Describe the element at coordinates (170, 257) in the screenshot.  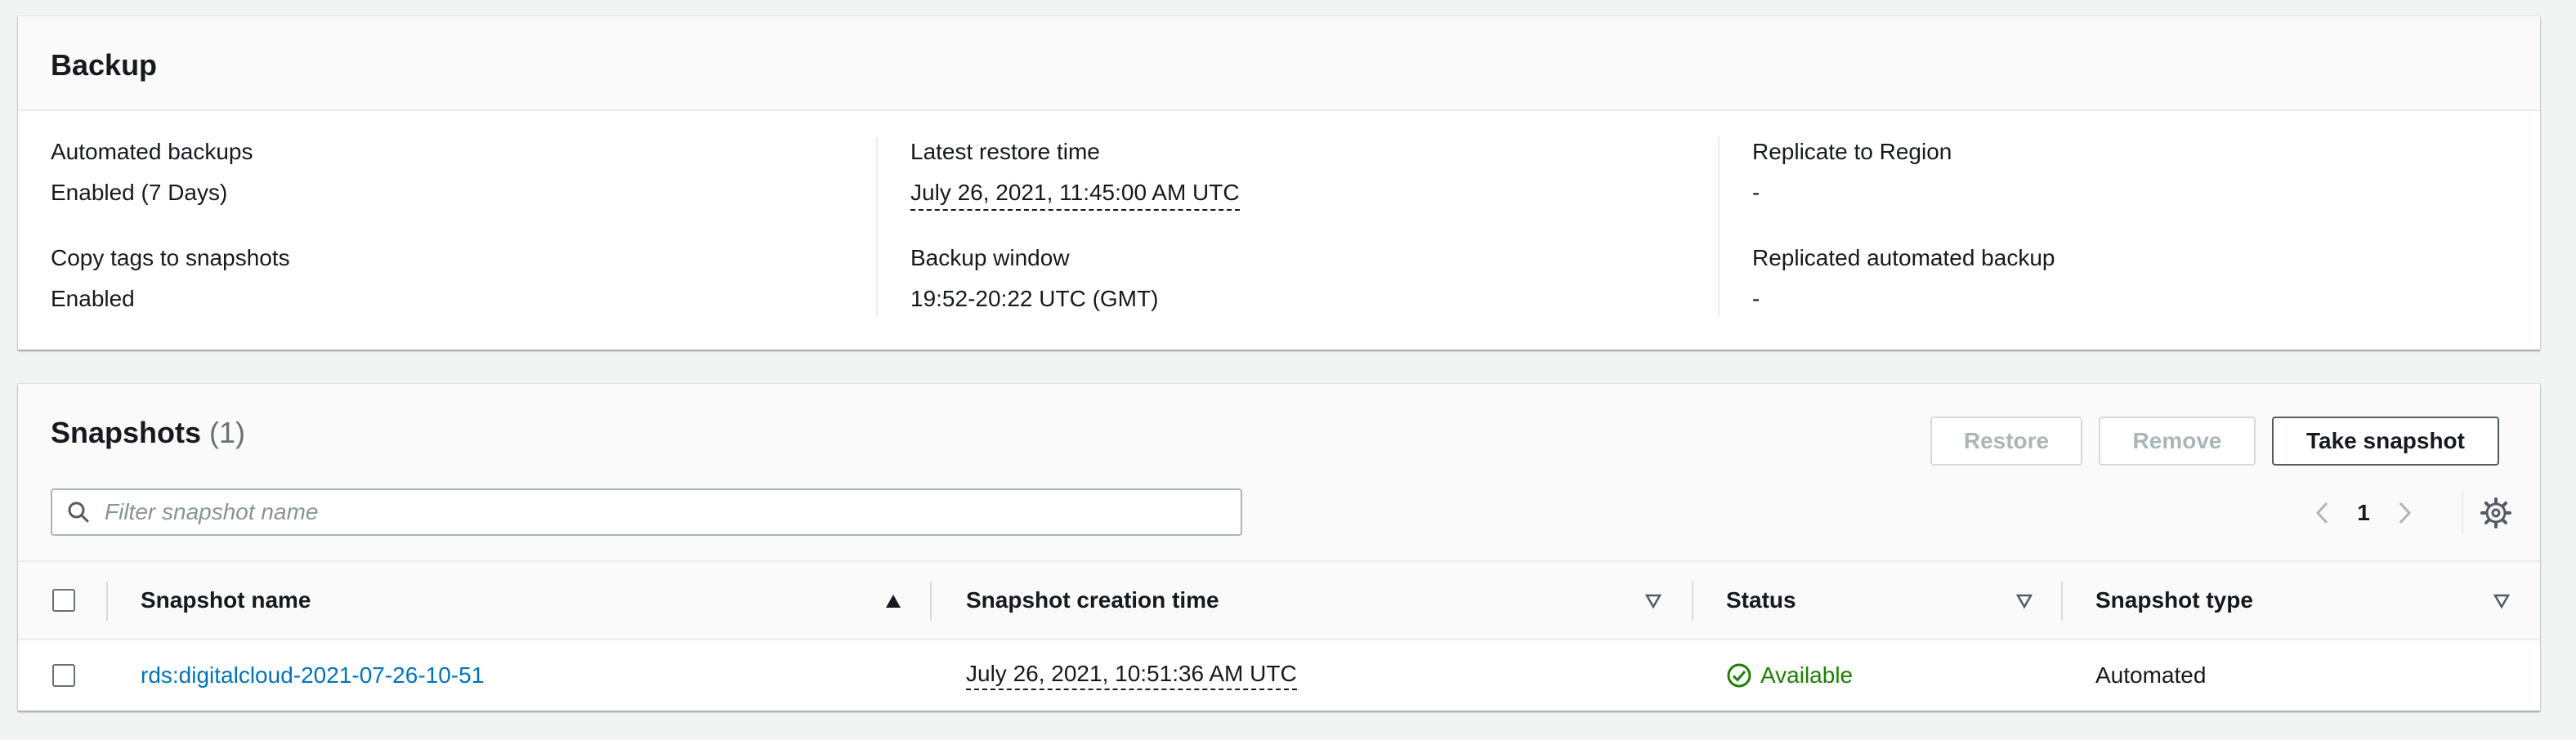
I see `copy-tags-label: Copy tags to snapshots` at that location.